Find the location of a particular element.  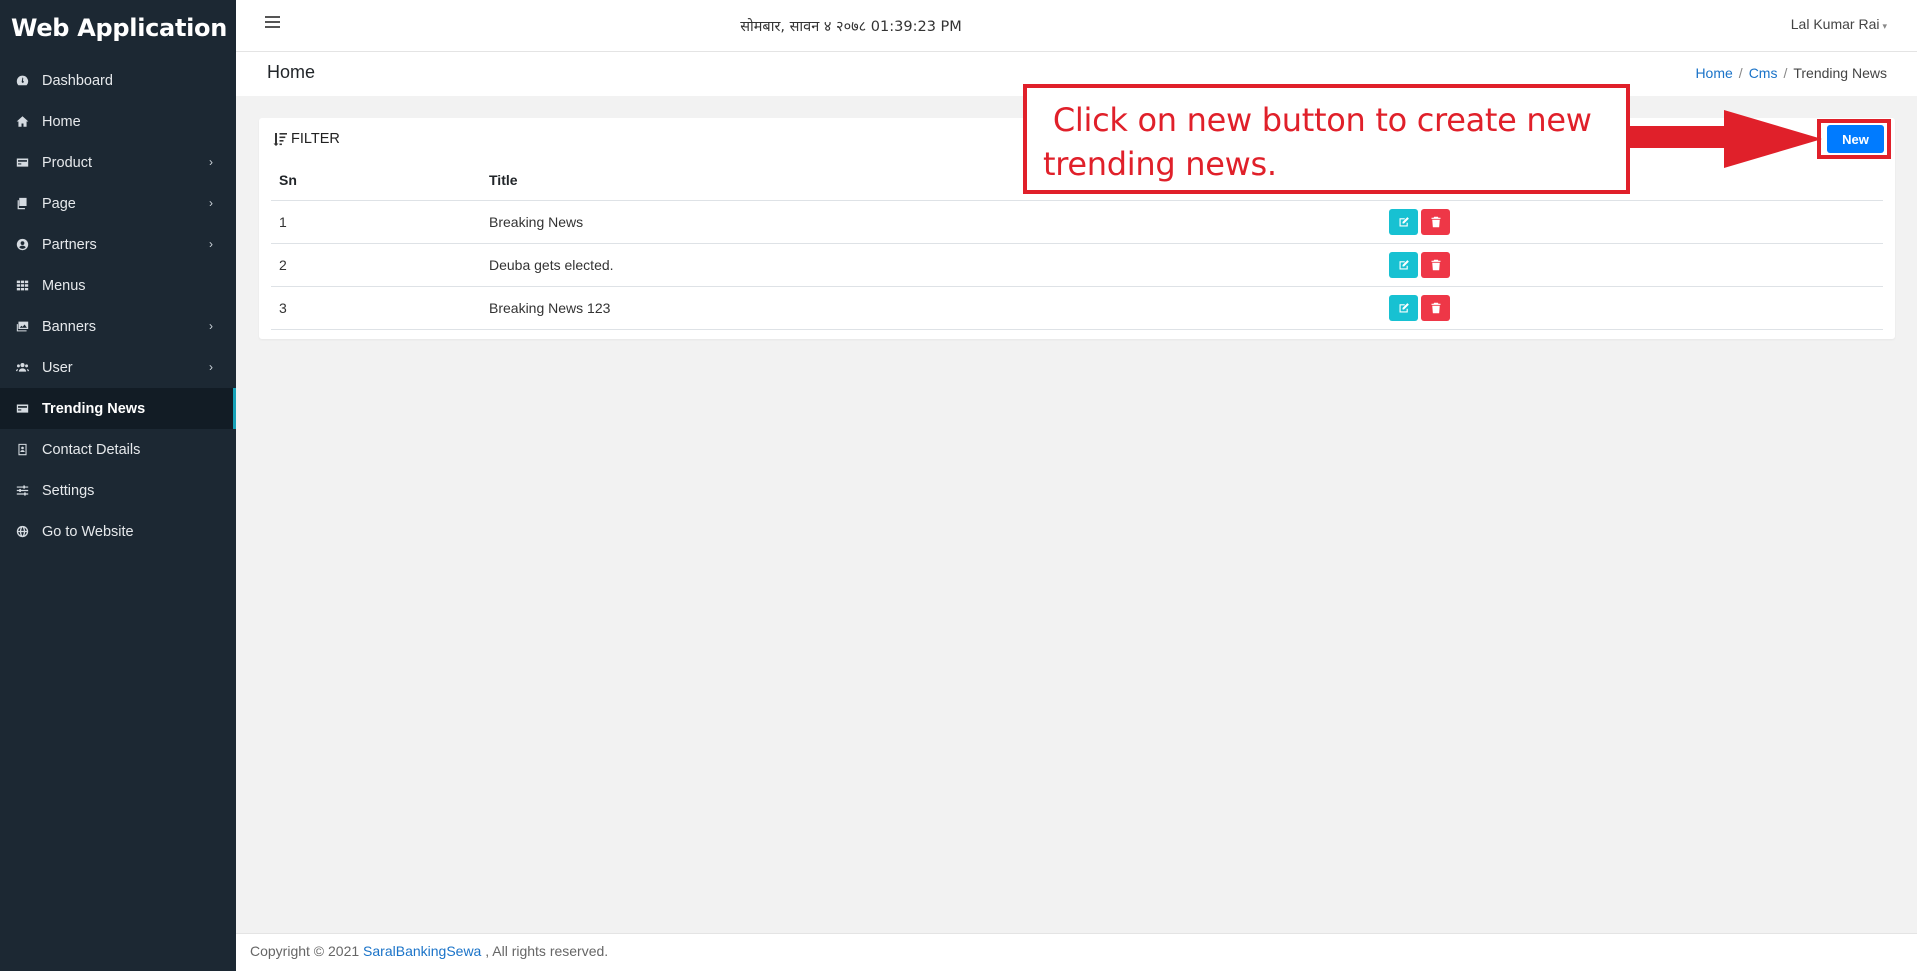

new-button-highlight is located at coordinates (1854, 139).